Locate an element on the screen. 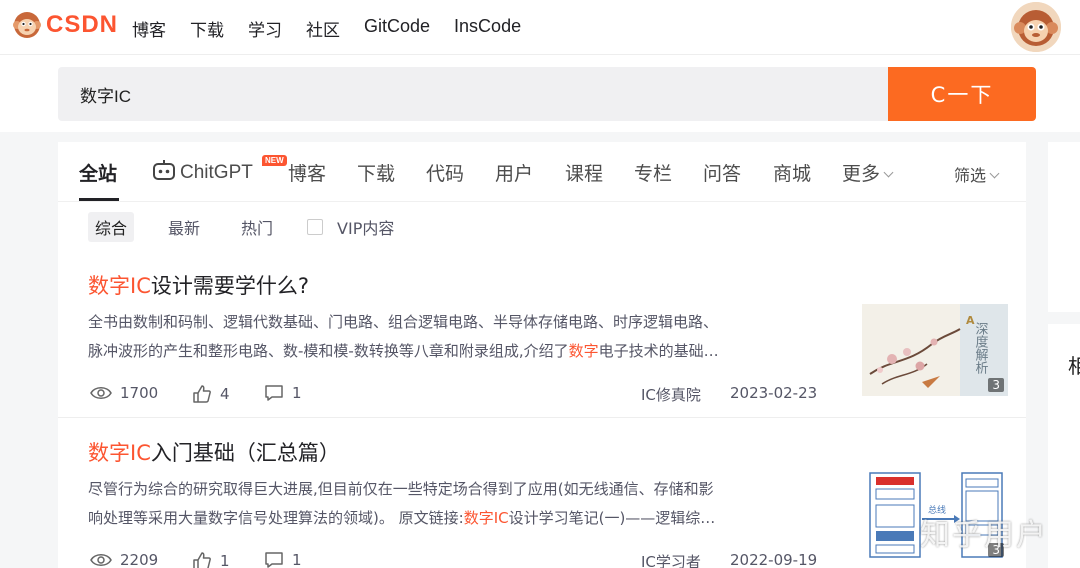 The image size is (1080, 568). desc-highlight: 数字 is located at coordinates (583, 351).